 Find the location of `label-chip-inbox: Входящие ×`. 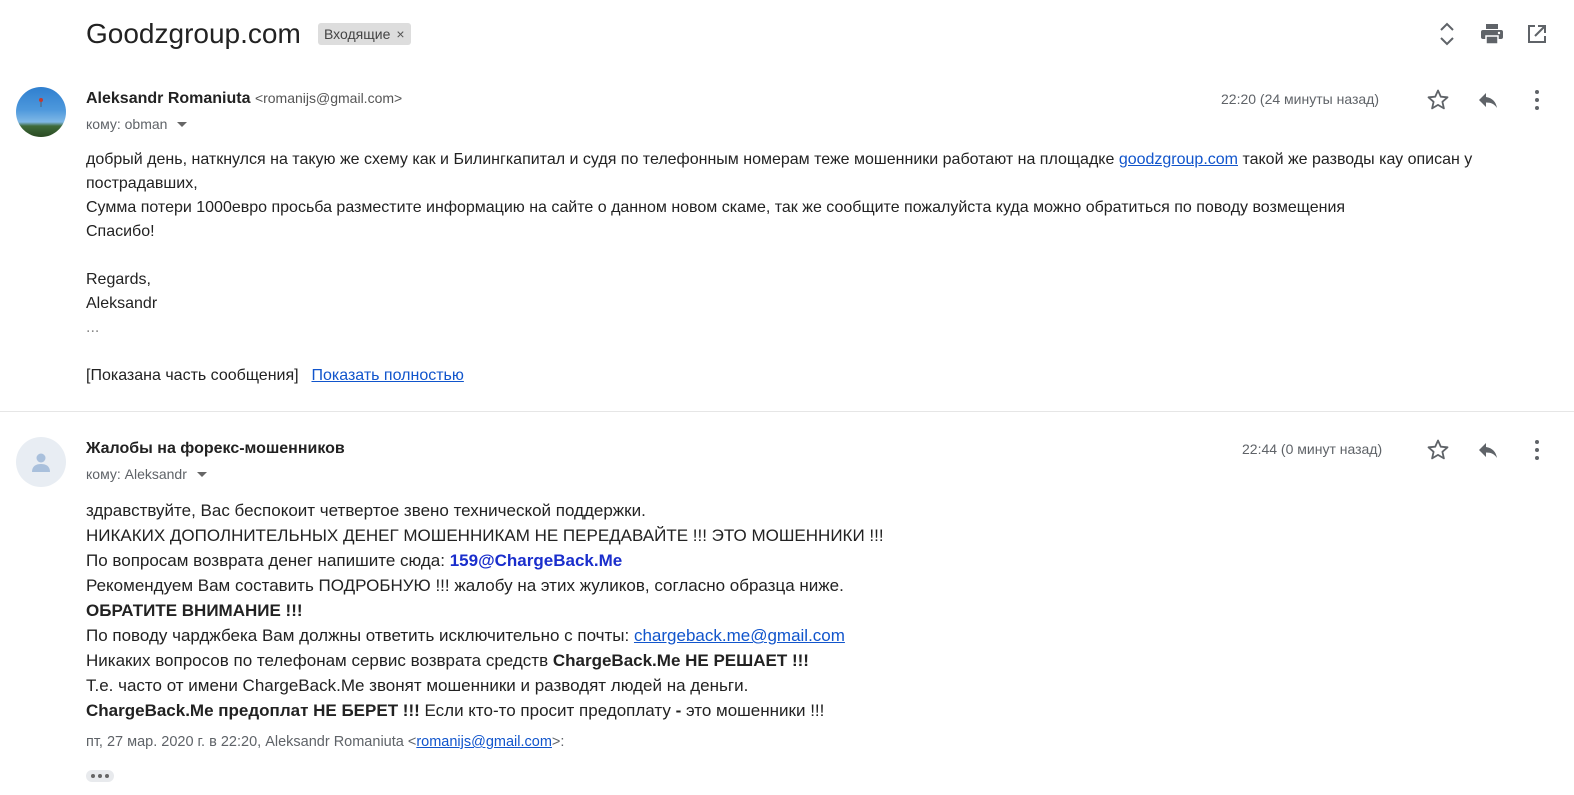

label-chip-inbox: Входящие × is located at coordinates (364, 34).